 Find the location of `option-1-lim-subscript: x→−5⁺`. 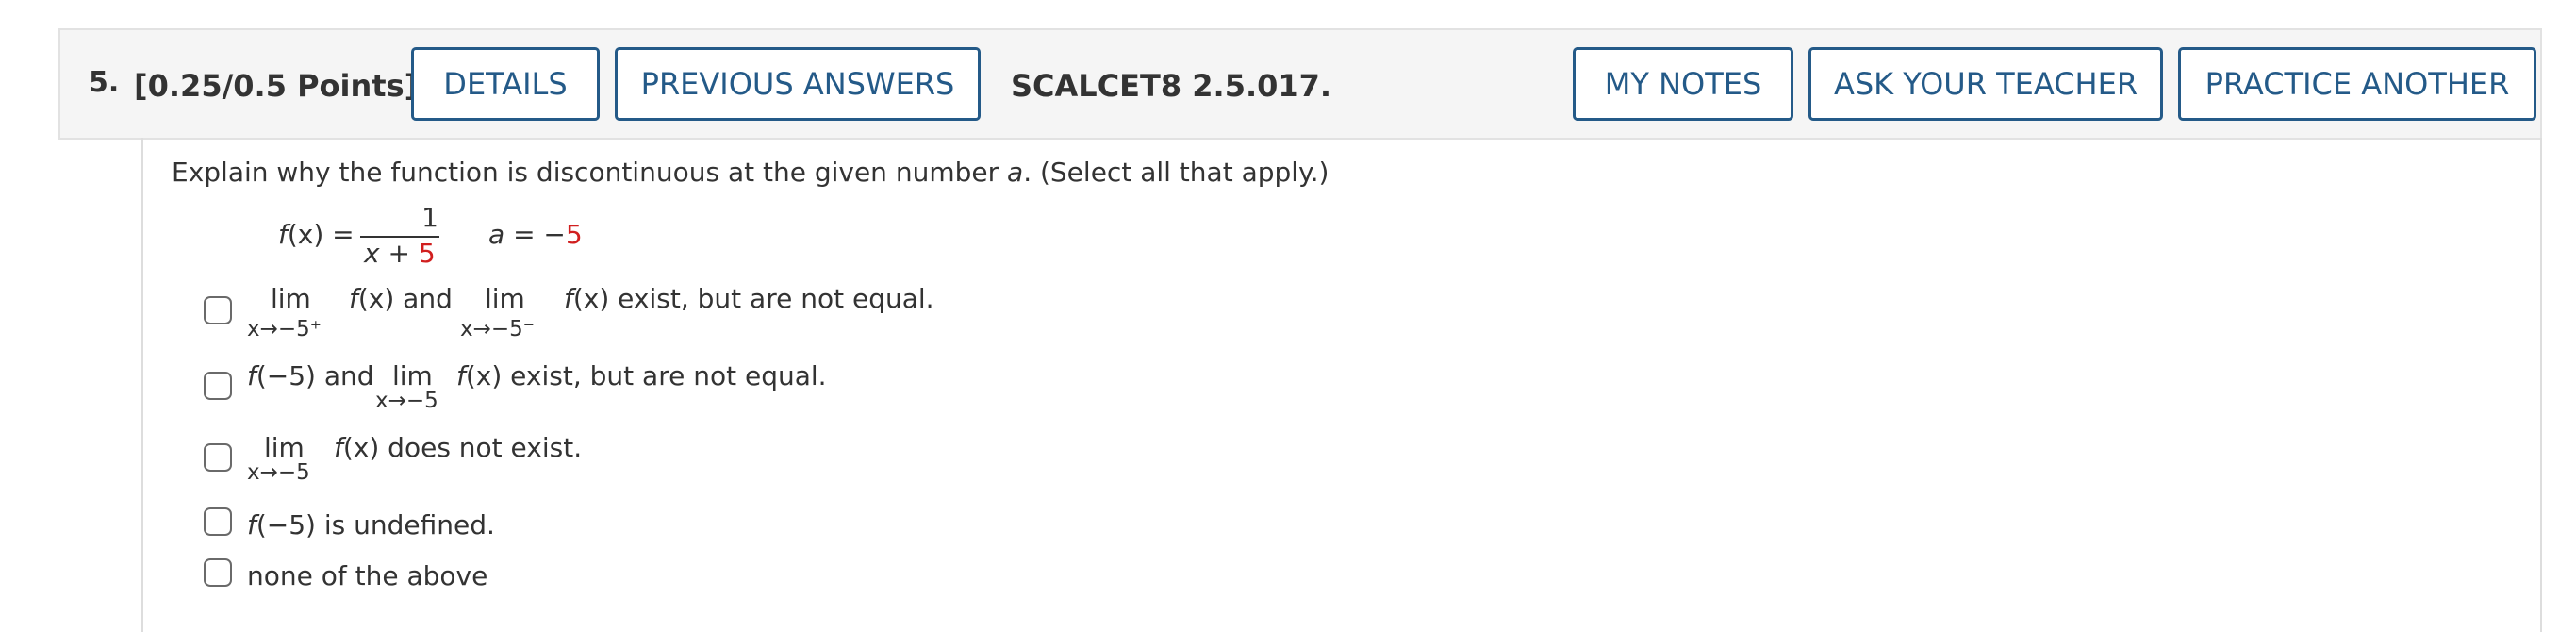

option-1-lim-subscript: x→−5⁺ is located at coordinates (284, 329).